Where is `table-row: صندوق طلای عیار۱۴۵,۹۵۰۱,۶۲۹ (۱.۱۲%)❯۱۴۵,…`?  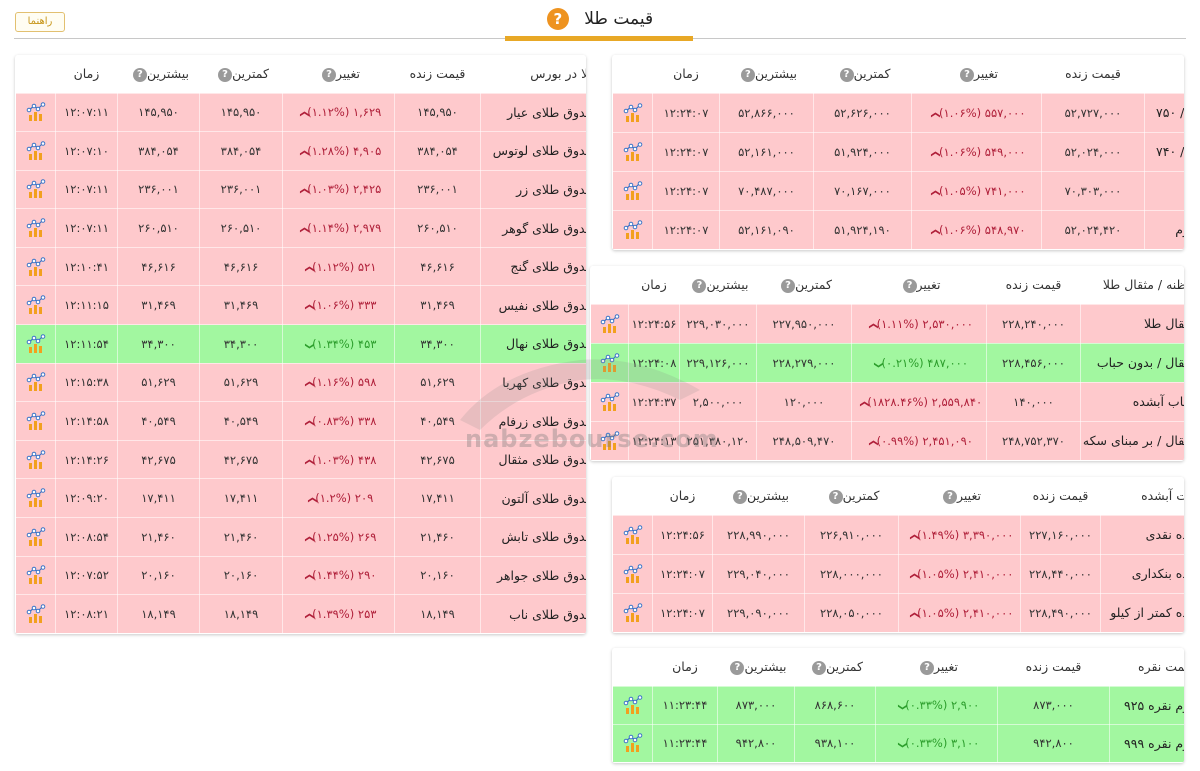 table-row: صندوق طلای عیار۱۴۵,۹۵۰۱,۶۲۹ (۱.۱۲%)❯۱۴۵,… is located at coordinates (300, 112).